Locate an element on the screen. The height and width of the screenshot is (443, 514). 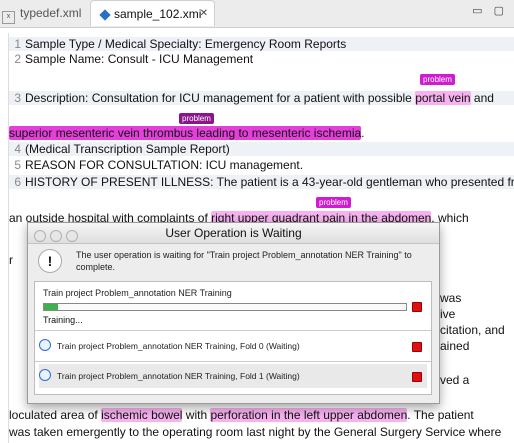
xmi-file-icon is located at coordinates (105, 15).